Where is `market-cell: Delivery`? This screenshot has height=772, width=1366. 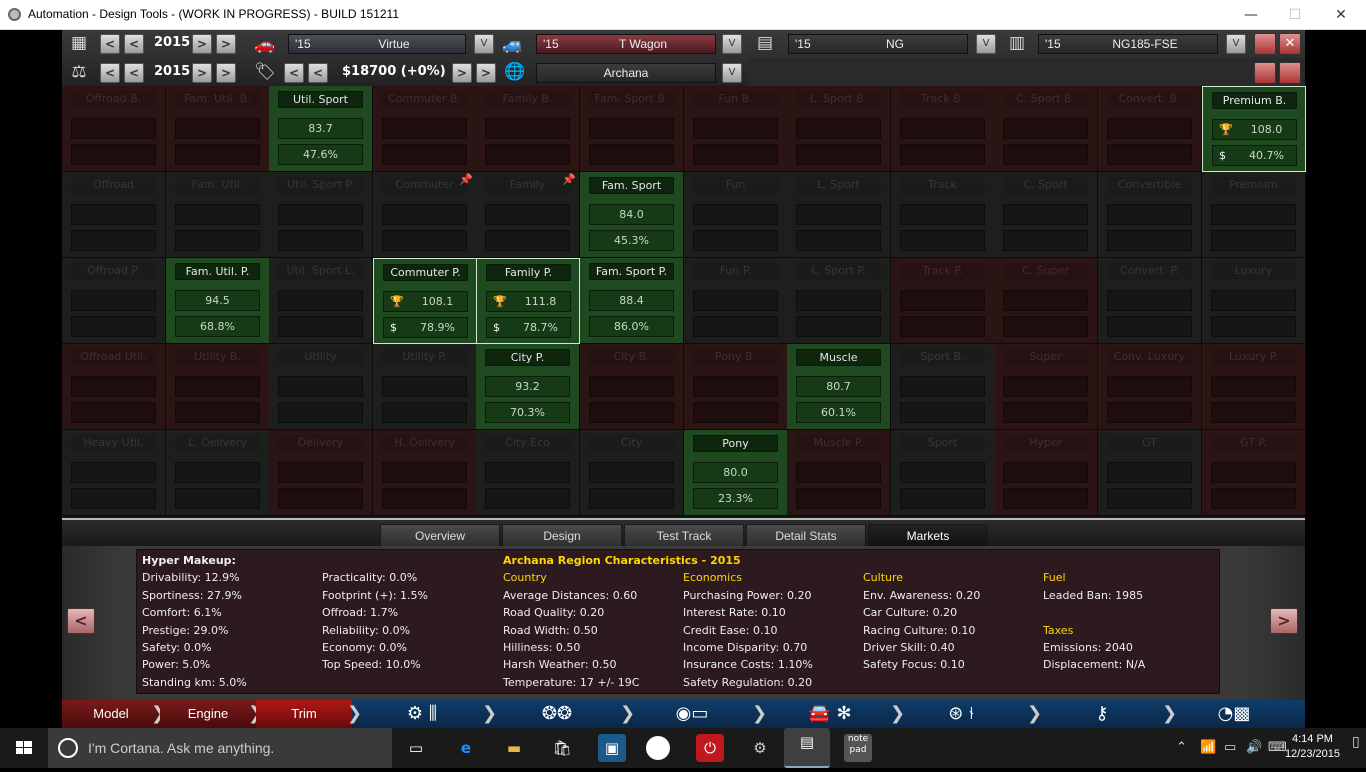
market-cell: Delivery is located at coordinates (321, 473).